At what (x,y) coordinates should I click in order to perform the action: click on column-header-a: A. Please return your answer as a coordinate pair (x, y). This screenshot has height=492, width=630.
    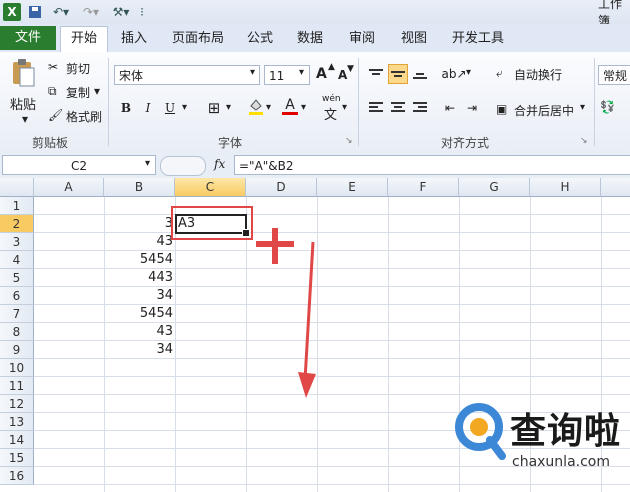
    Looking at the image, I should click on (69, 187).